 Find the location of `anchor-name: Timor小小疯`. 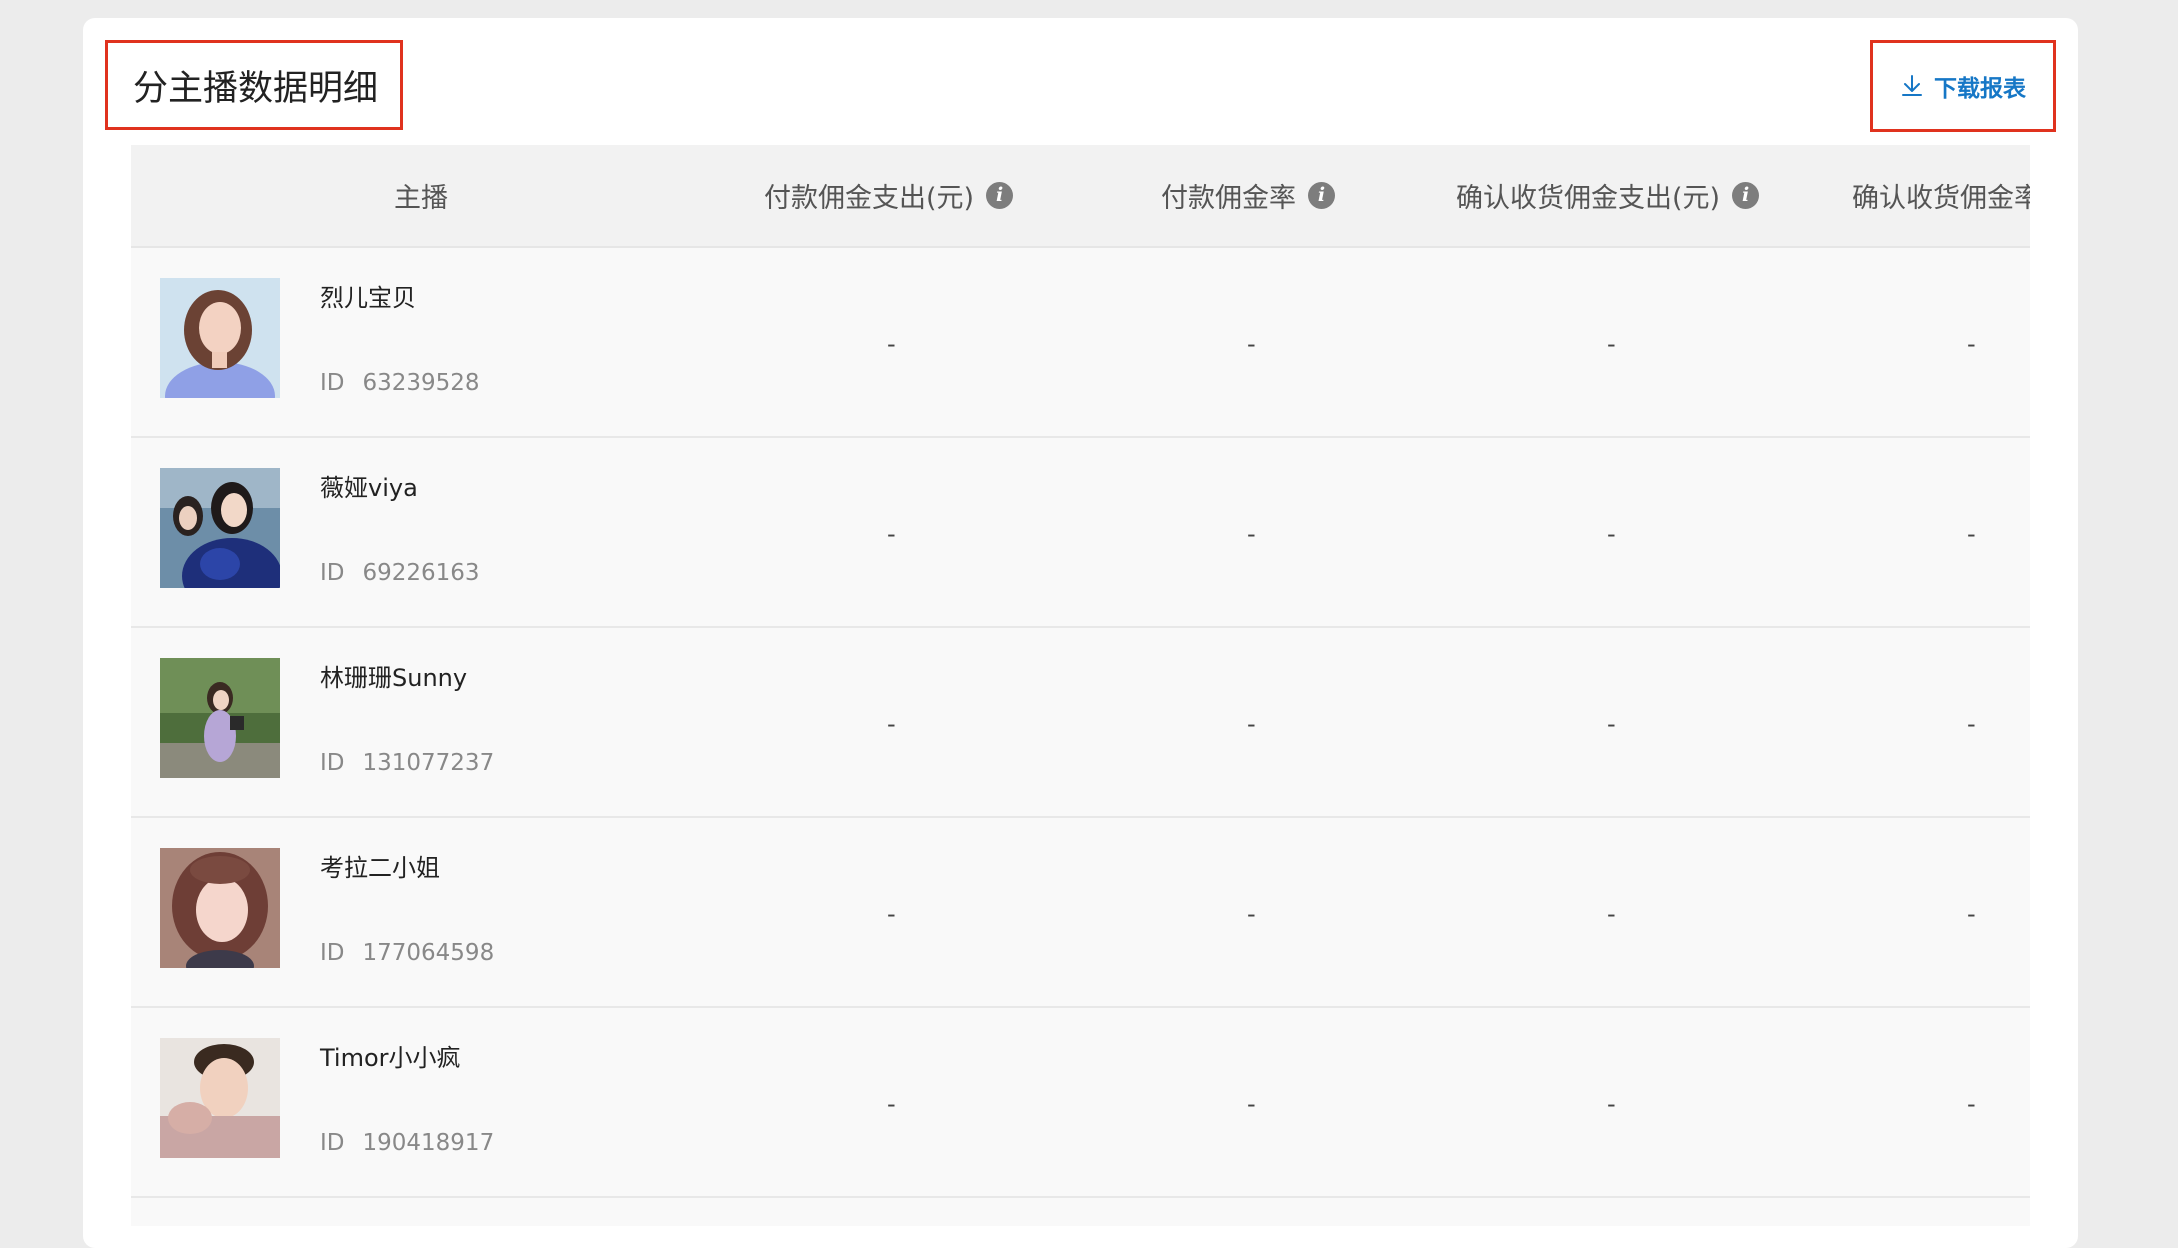

anchor-name: Timor小小疯 is located at coordinates (390, 1058).